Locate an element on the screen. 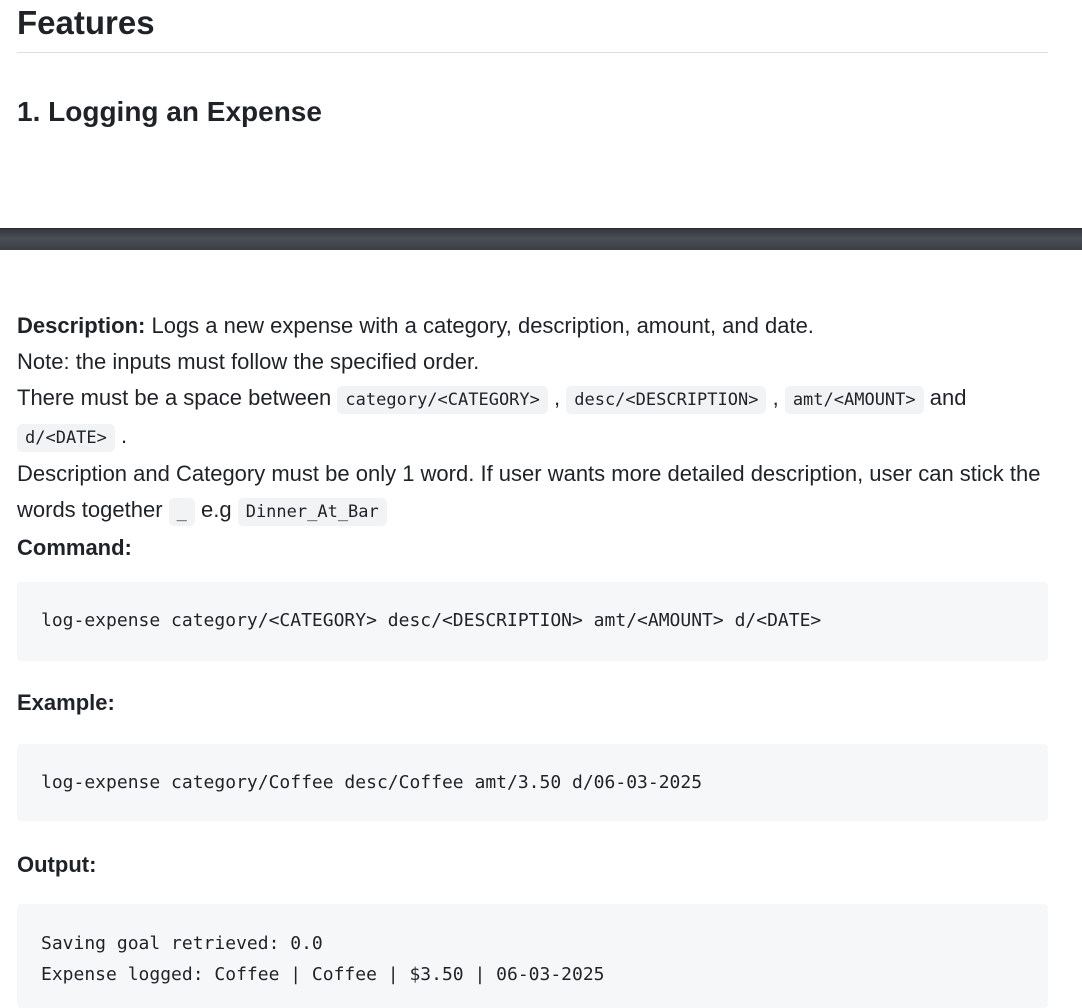 The image size is (1082, 1008). command-label: Command: is located at coordinates (74, 547).